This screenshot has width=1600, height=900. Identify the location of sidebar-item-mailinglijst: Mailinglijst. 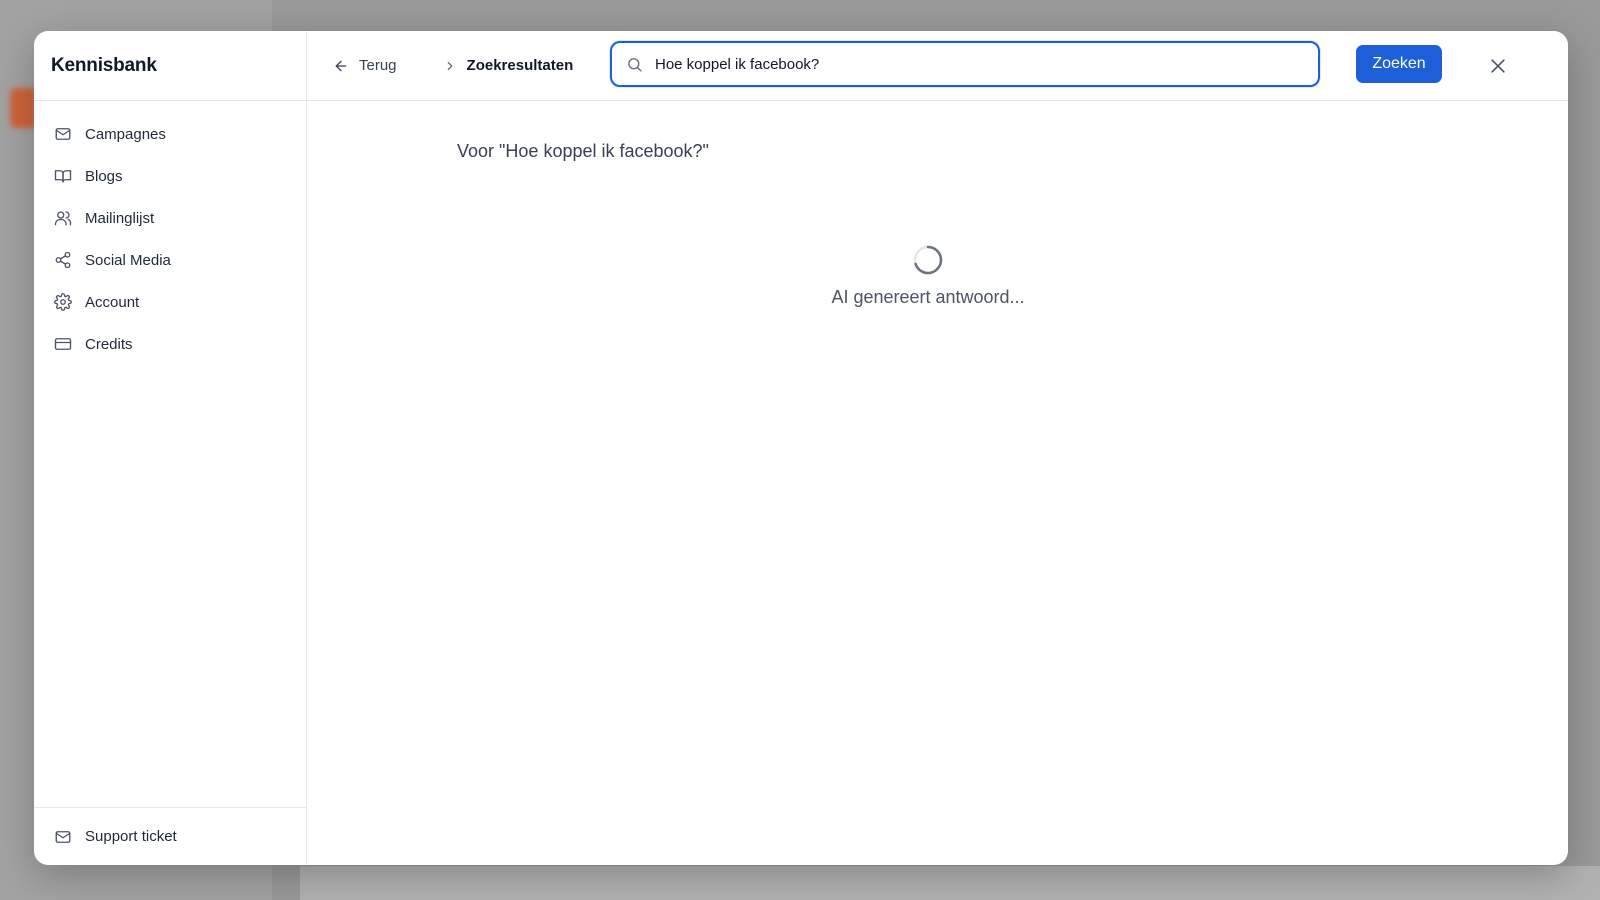
(170, 218).